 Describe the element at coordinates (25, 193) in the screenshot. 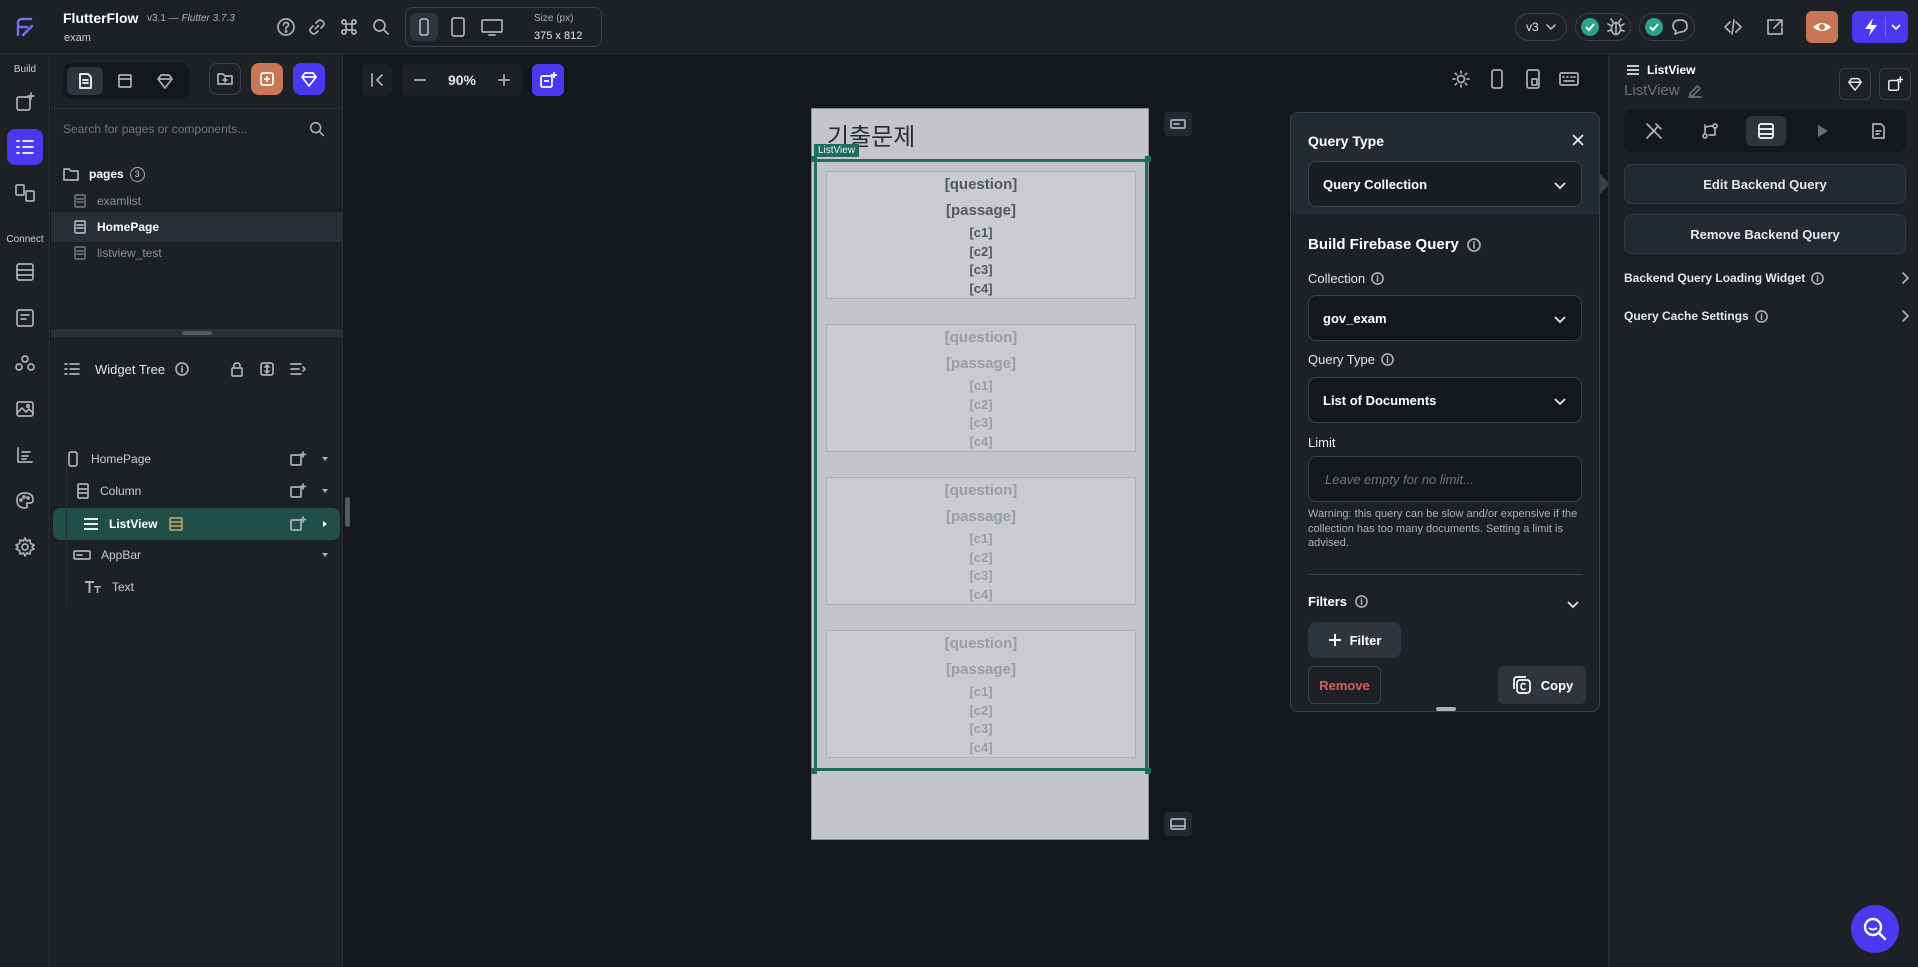

I see `storyboard-icon` at that location.